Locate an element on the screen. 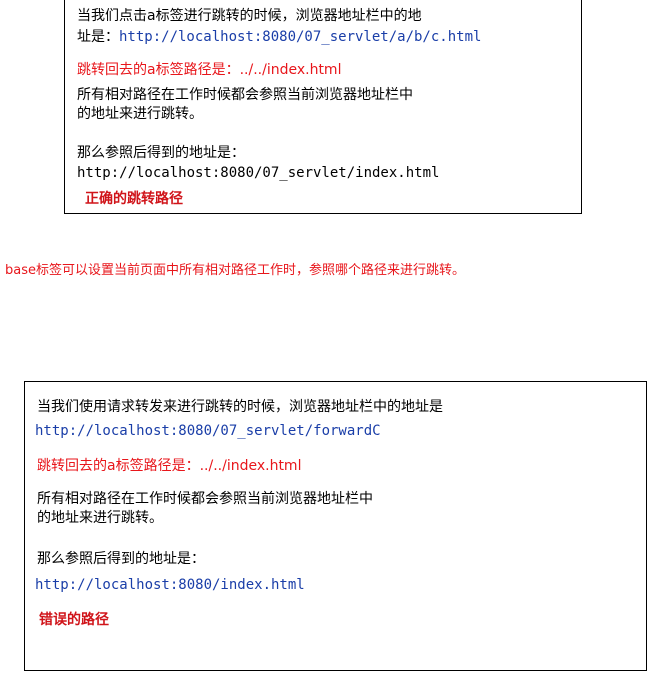  box2-line4: 所有相对路径在工作时候都会参照当前浏览器地址栏中 is located at coordinates (205, 499).